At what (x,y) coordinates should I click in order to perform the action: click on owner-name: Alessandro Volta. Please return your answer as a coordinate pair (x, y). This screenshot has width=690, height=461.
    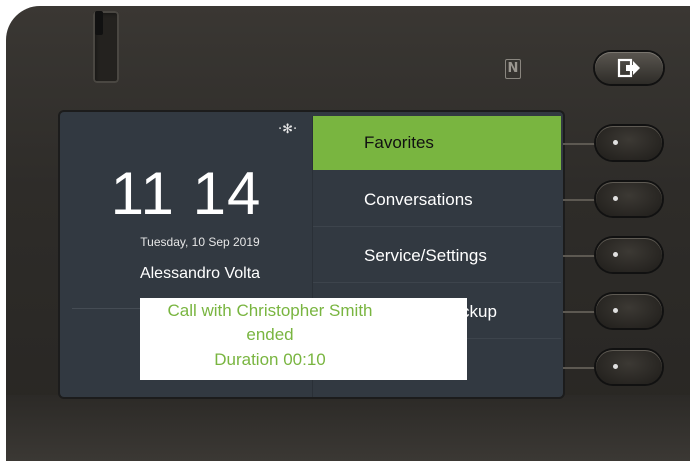
    Looking at the image, I should click on (200, 273).